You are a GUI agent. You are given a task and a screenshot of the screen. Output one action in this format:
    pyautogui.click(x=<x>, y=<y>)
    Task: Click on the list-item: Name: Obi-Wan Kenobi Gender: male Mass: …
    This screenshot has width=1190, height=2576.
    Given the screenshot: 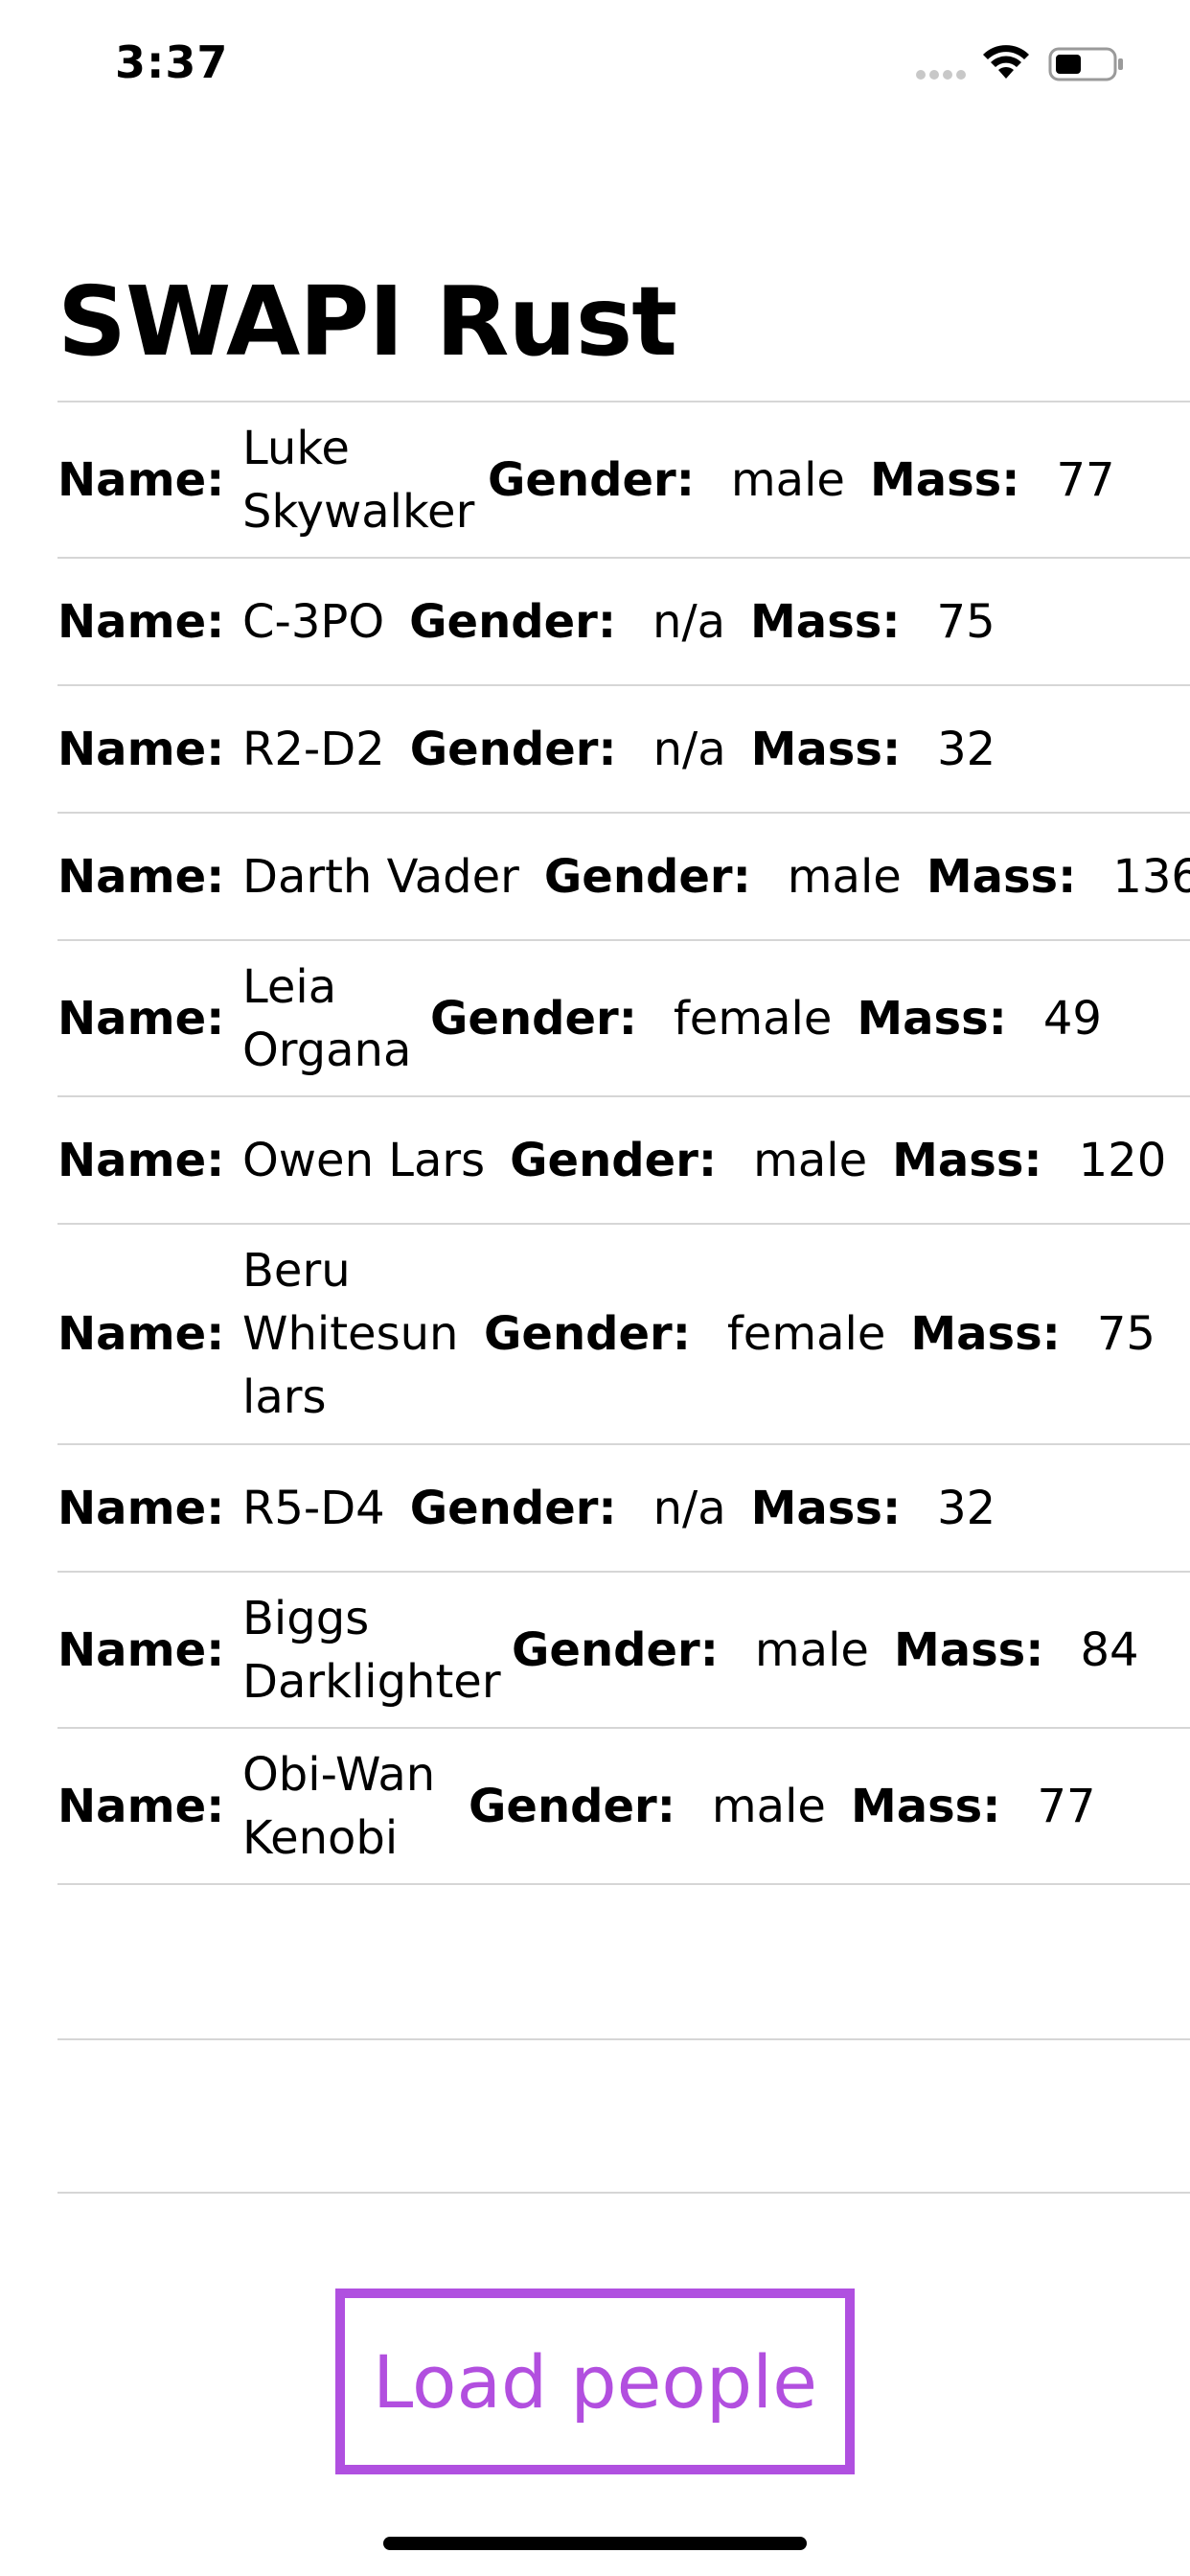 What is the action you would take?
    pyautogui.click(x=623, y=1805)
    